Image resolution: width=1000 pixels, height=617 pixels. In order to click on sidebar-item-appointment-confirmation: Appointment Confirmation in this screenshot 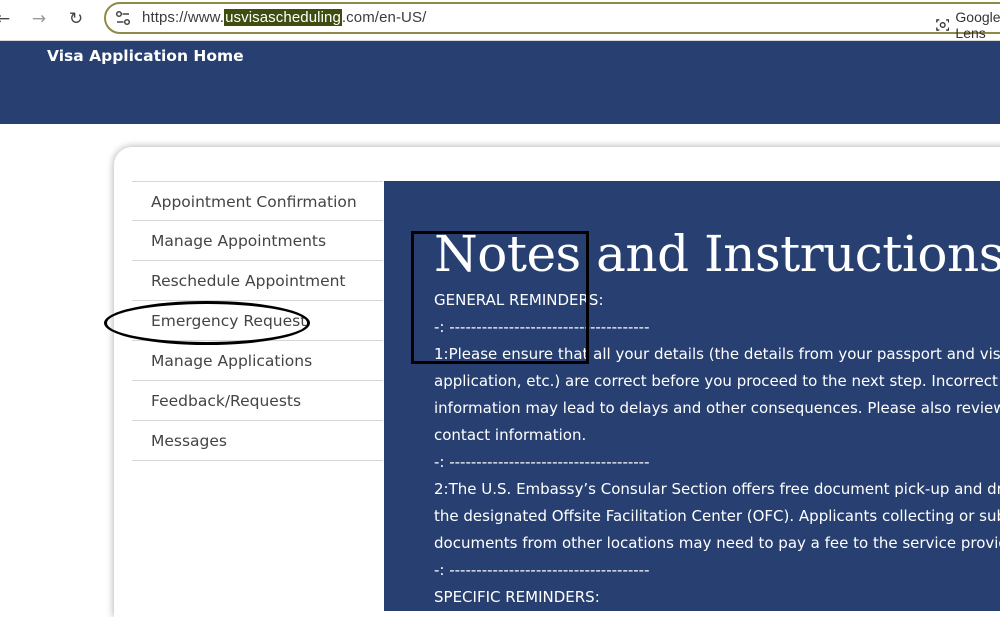, I will do `click(257, 201)`.